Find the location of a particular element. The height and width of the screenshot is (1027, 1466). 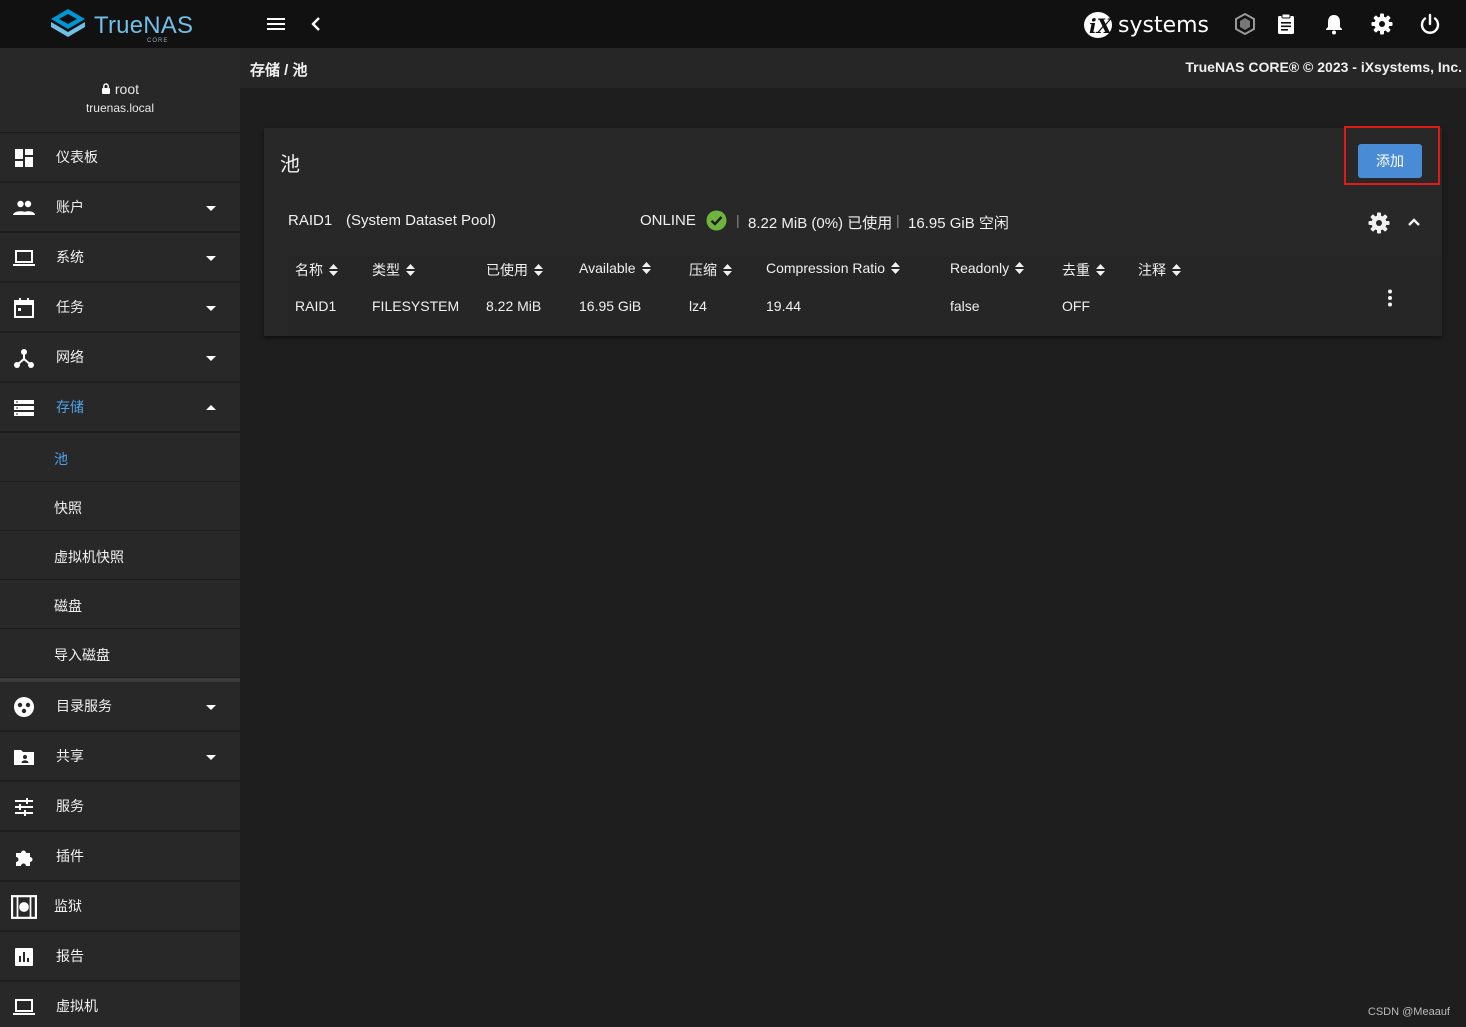

sidebar-item-label: 插件 is located at coordinates (70, 856).